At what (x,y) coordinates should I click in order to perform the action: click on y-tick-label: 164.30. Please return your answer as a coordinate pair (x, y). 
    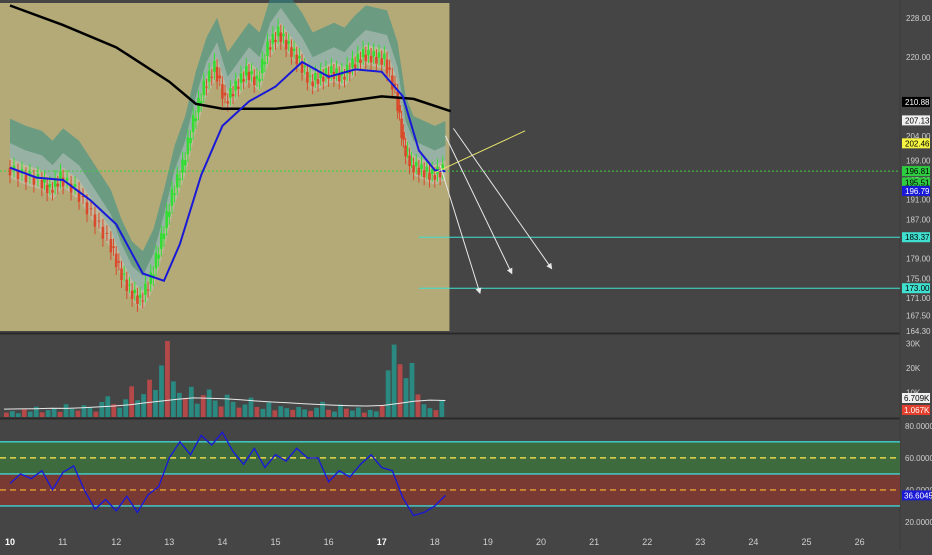
    Looking at the image, I should click on (918, 331).